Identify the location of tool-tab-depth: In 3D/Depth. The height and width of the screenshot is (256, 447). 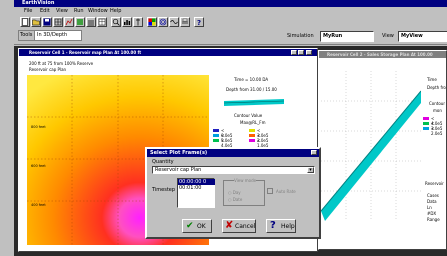
(58, 35).